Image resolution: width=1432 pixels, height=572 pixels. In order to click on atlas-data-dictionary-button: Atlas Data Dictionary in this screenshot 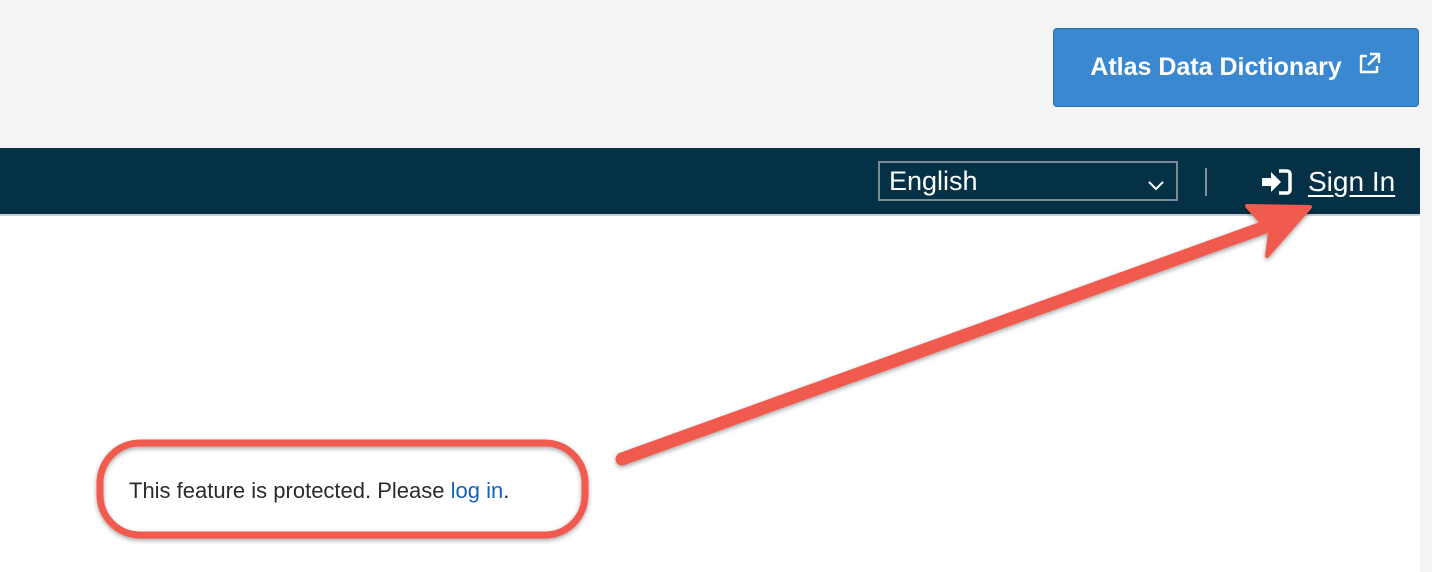, I will do `click(1236, 67)`.